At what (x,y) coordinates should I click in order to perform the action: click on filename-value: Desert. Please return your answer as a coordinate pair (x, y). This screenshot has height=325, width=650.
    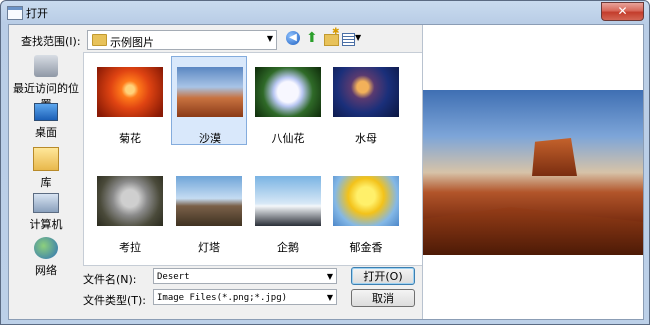
    Looking at the image, I should click on (173, 277).